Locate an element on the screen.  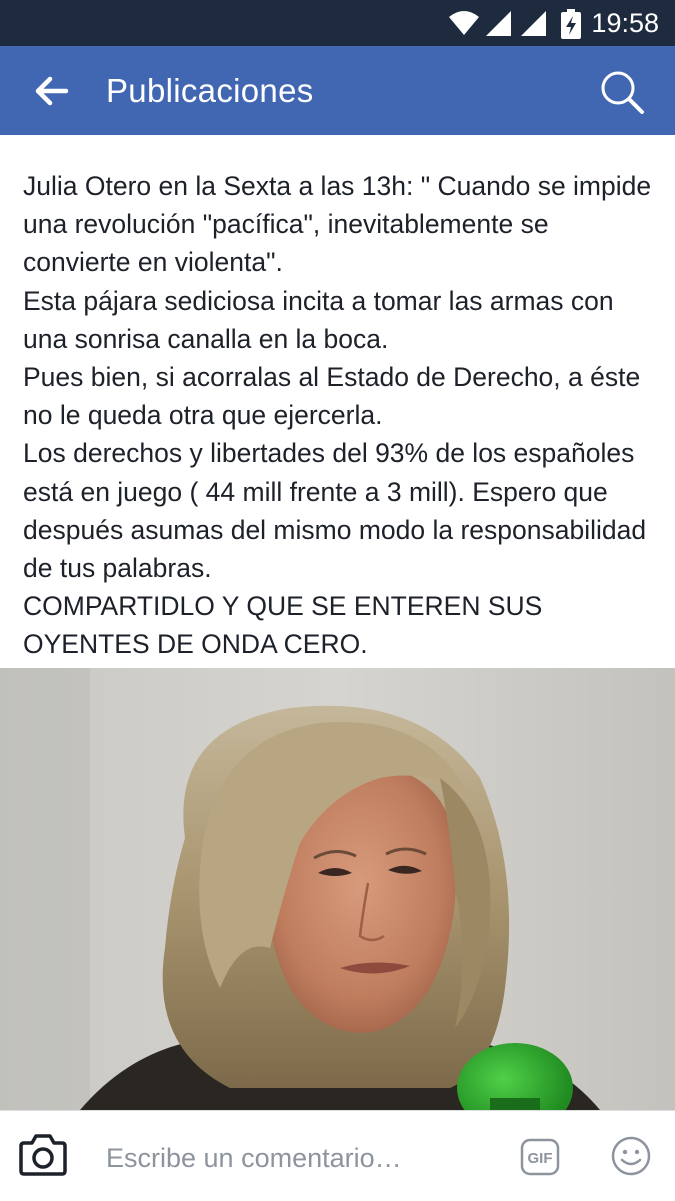
camera-icon is located at coordinates (43, 1155).